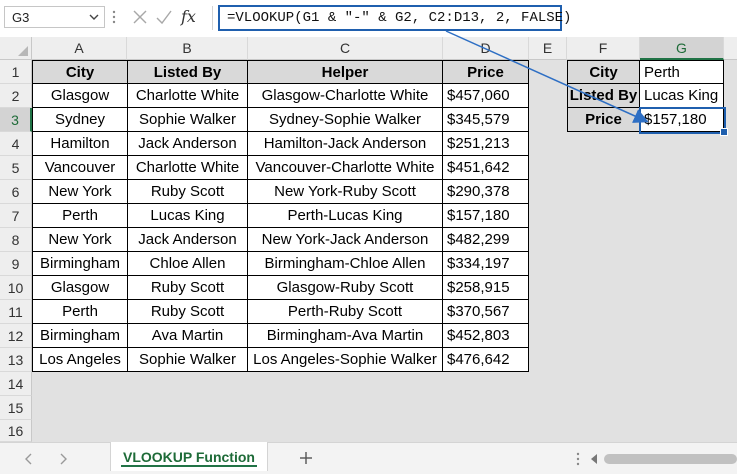 This screenshot has height=474, width=737. I want to click on table-cell-price: $251,213, so click(486, 144).